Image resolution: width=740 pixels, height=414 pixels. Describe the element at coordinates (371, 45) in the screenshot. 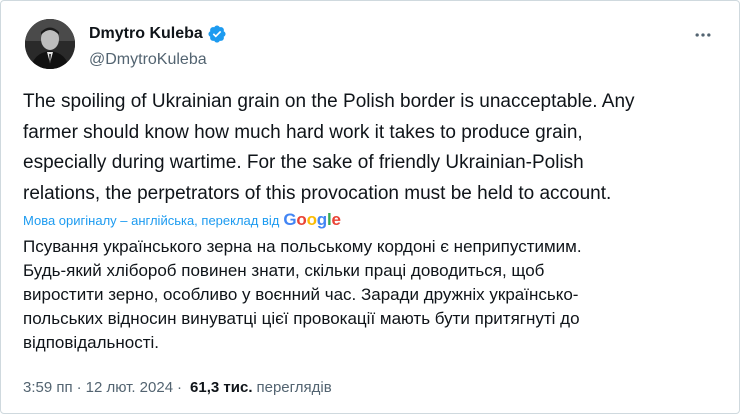

I see `tweet-header: Dmytro Kuleba @DmytroKuleba` at that location.